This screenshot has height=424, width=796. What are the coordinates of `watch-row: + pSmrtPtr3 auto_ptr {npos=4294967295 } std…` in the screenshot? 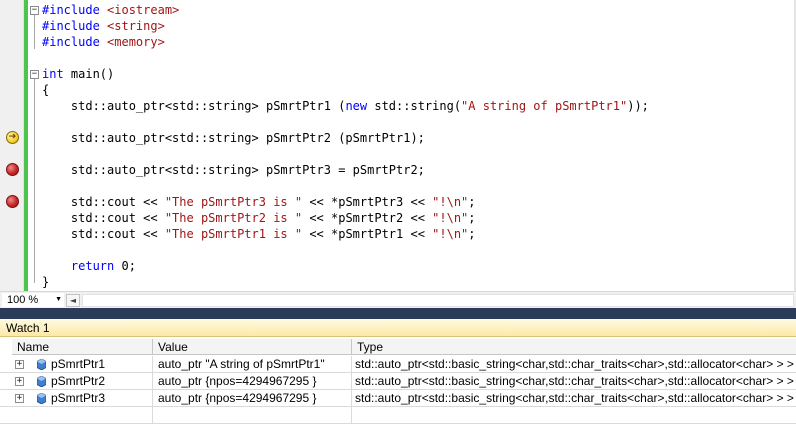 It's located at (398, 398).